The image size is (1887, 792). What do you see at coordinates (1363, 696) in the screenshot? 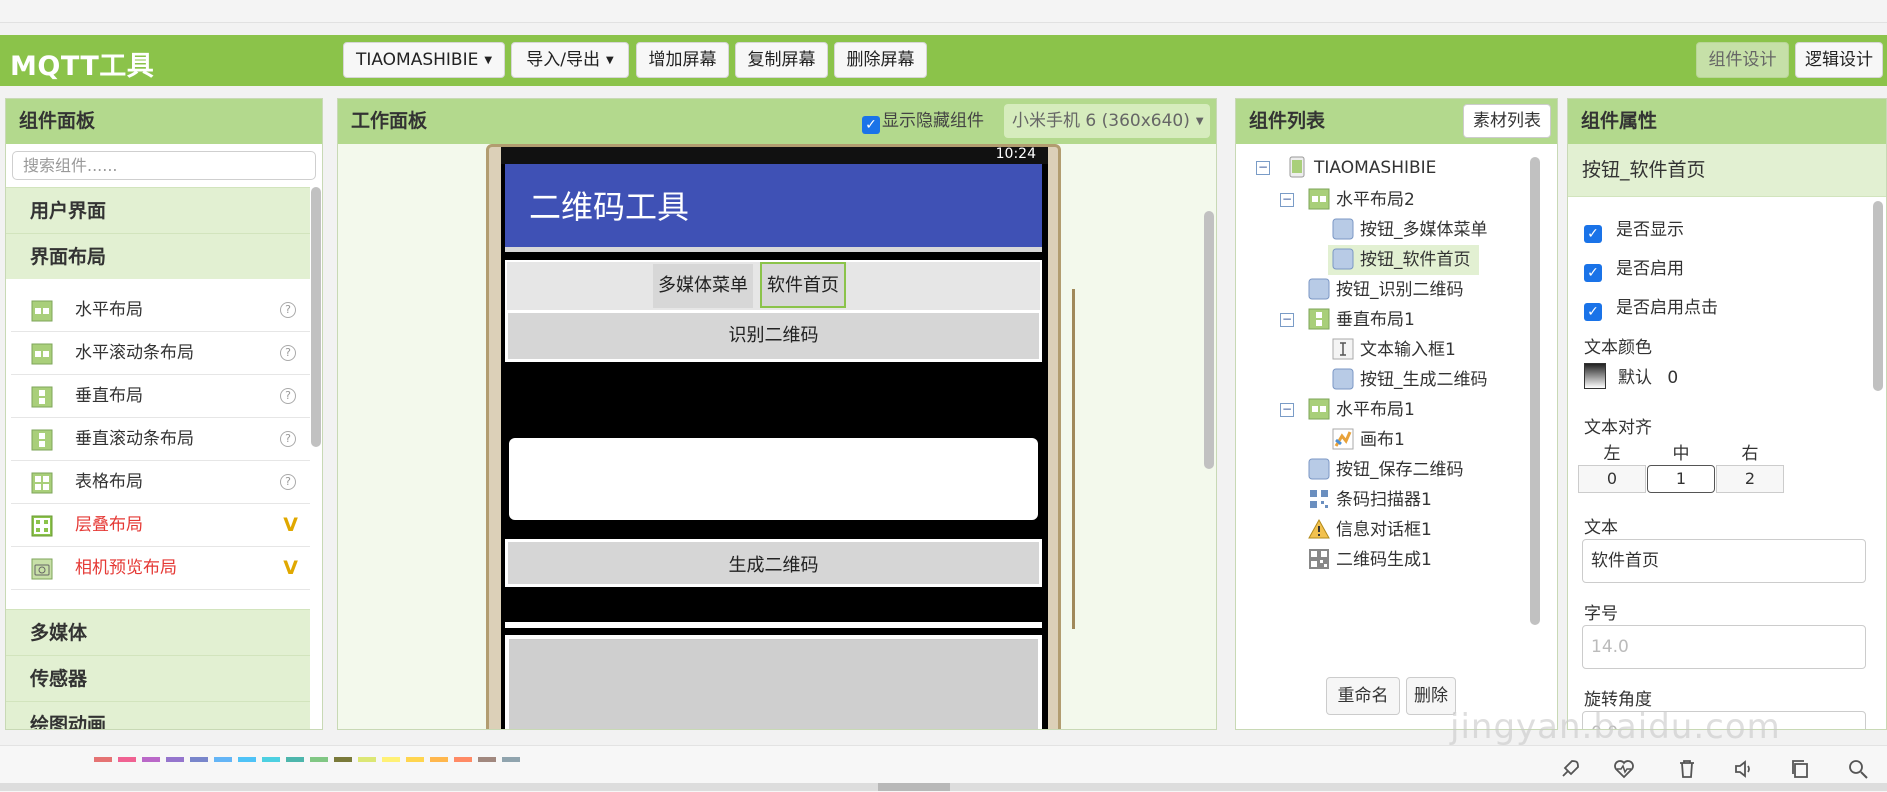
I see `rename-button: 重命名` at bounding box center [1363, 696].